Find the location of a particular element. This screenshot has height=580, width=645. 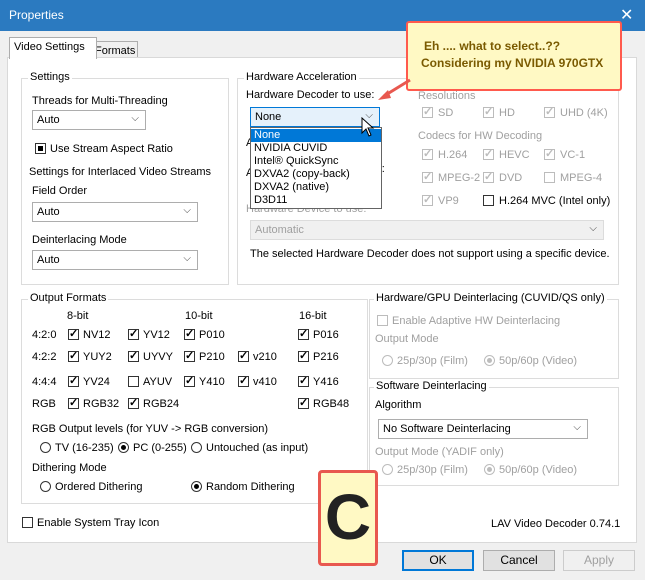

deinterlacing-mode-select: Auto ⌵ is located at coordinates (115, 260).